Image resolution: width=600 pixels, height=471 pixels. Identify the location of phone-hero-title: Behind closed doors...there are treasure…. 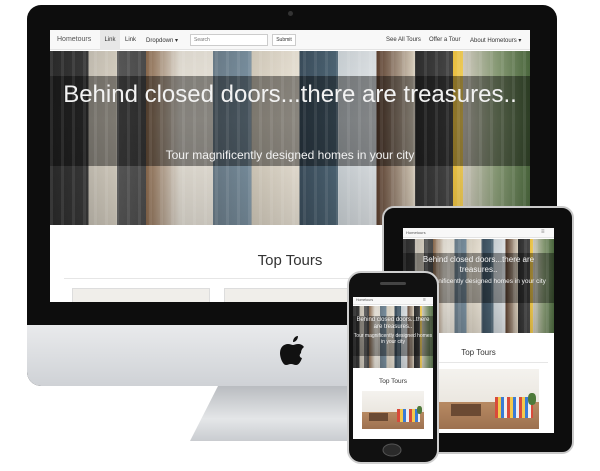
(393, 323).